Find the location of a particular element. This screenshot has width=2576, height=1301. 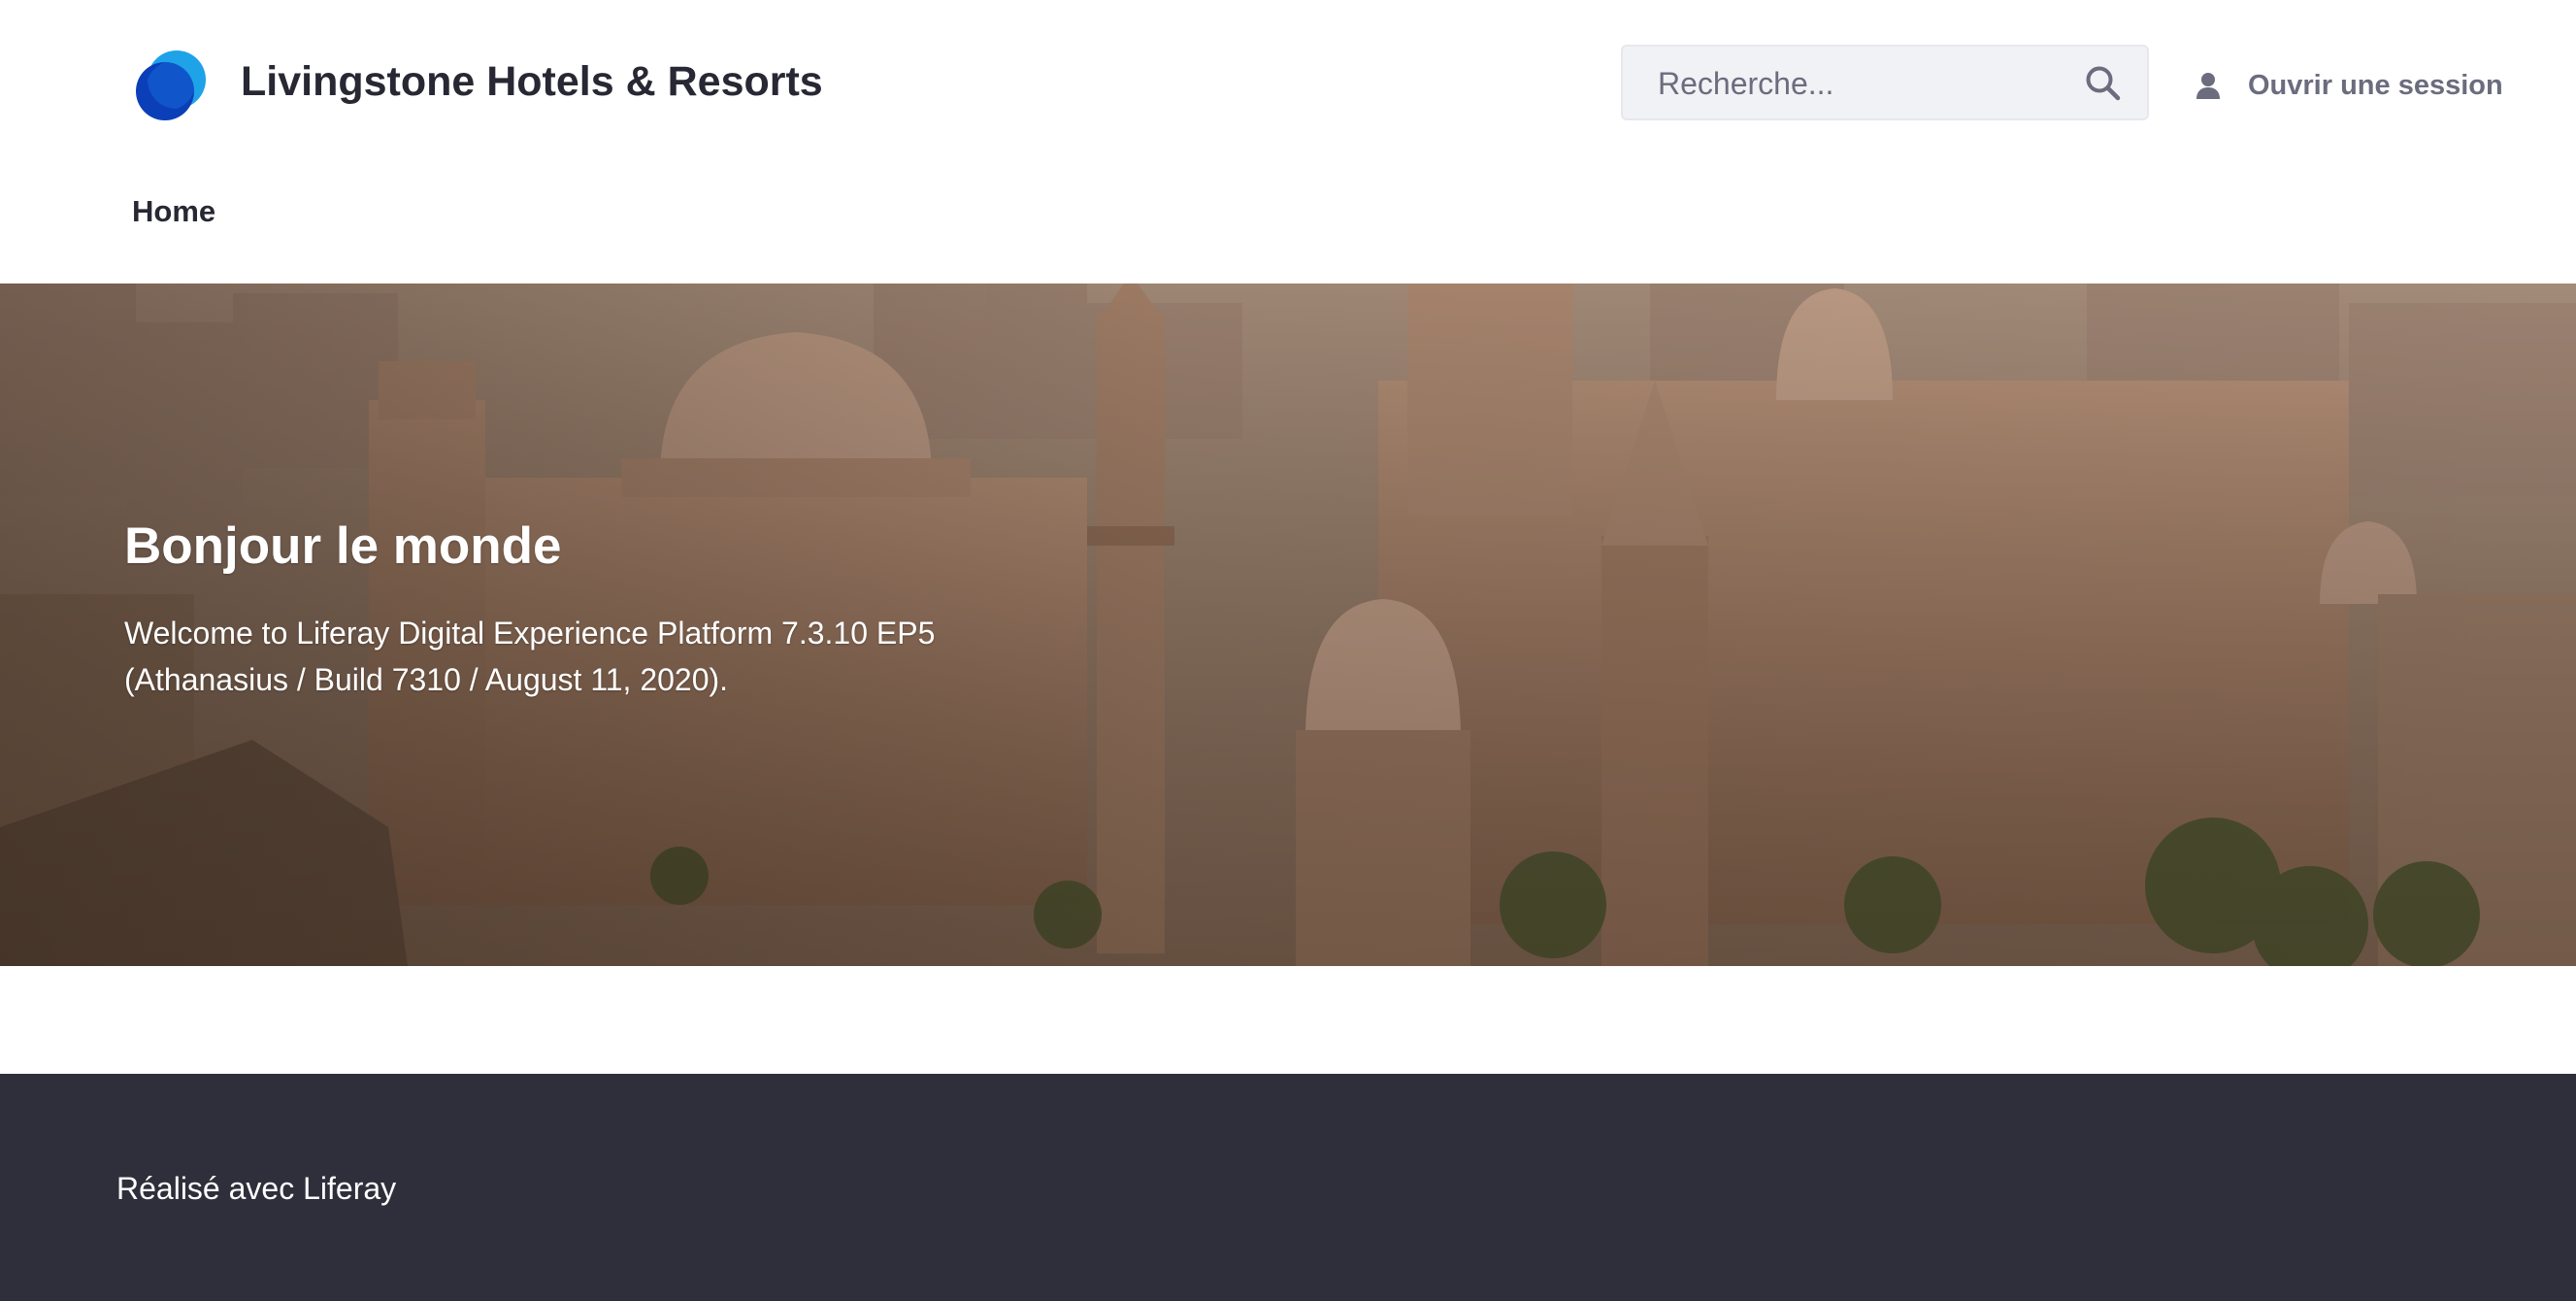

sign-in-link: Ouvrir une session is located at coordinates (2349, 85).